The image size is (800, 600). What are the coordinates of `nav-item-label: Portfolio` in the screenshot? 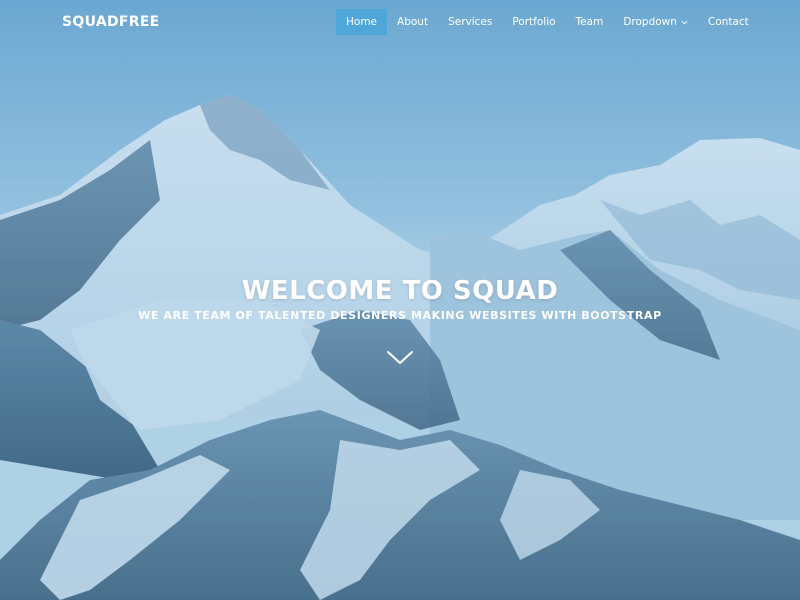 It's located at (534, 22).